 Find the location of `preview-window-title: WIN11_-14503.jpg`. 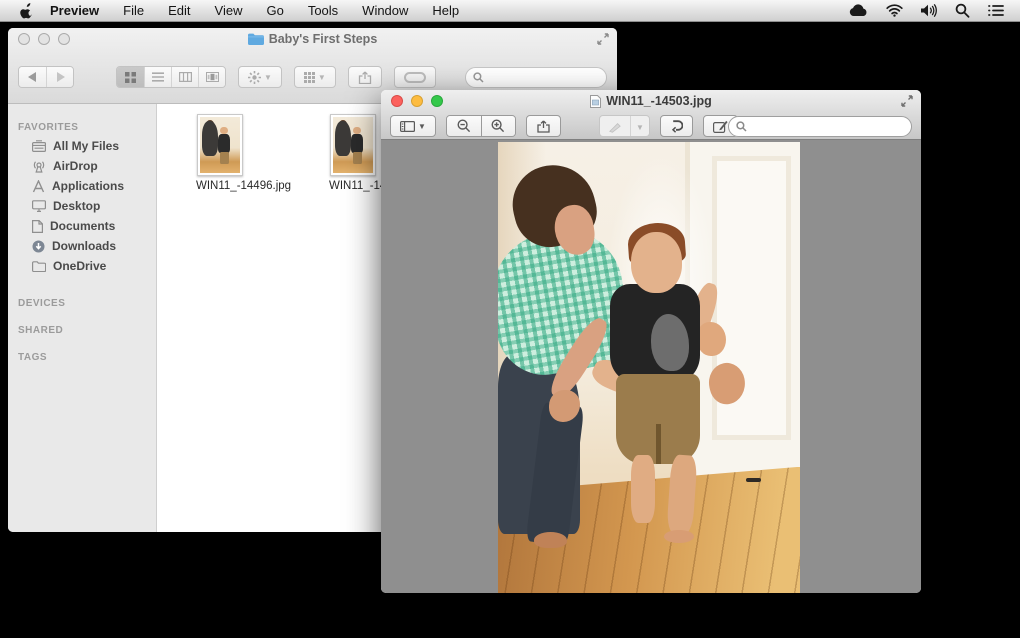

preview-window-title: WIN11_-14503.jpg is located at coordinates (651, 101).